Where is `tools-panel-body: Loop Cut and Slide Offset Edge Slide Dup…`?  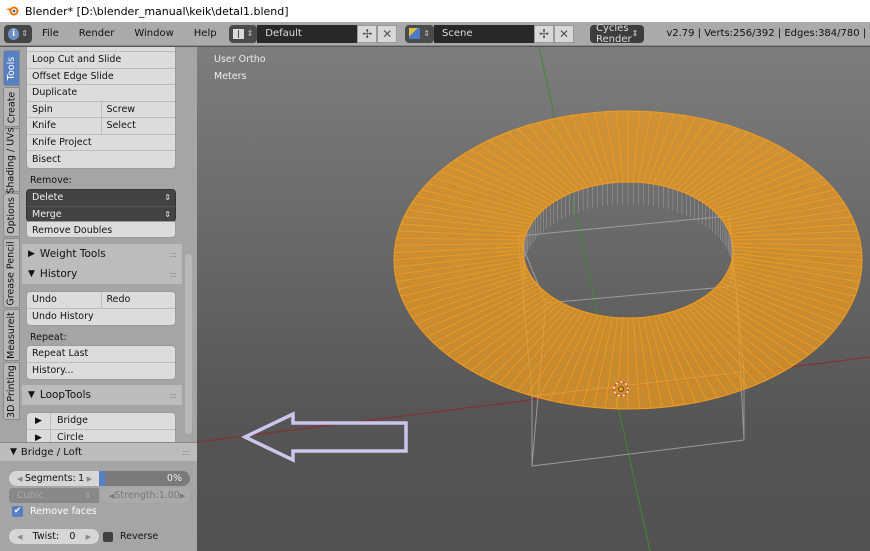
tools-panel-body: Loop Cut and Slide Offset Edge Slide Dup… is located at coordinates (108, 244).